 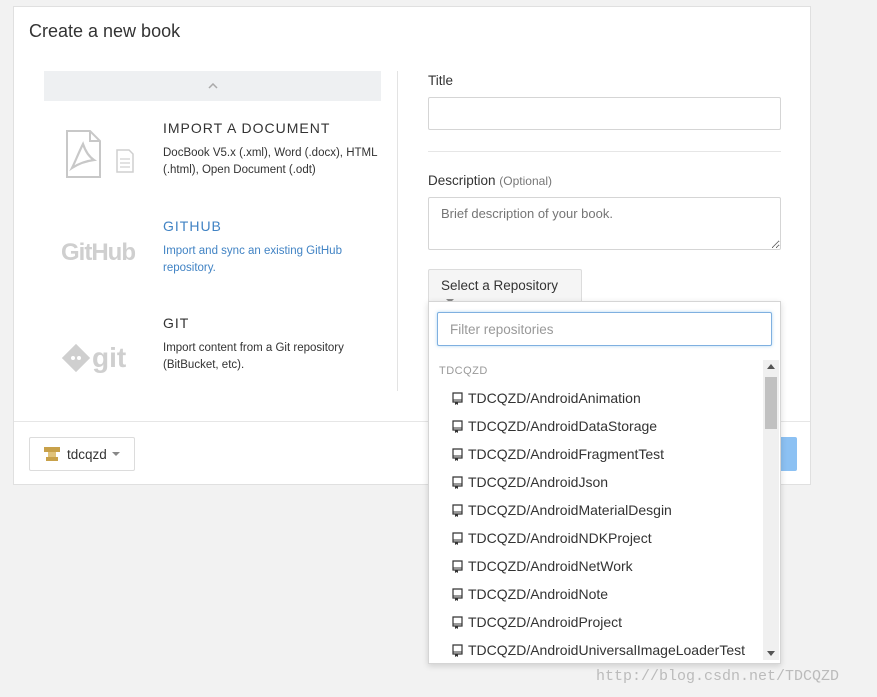 I want to click on scroll-down-arrow-icon, so click(x=771, y=653).